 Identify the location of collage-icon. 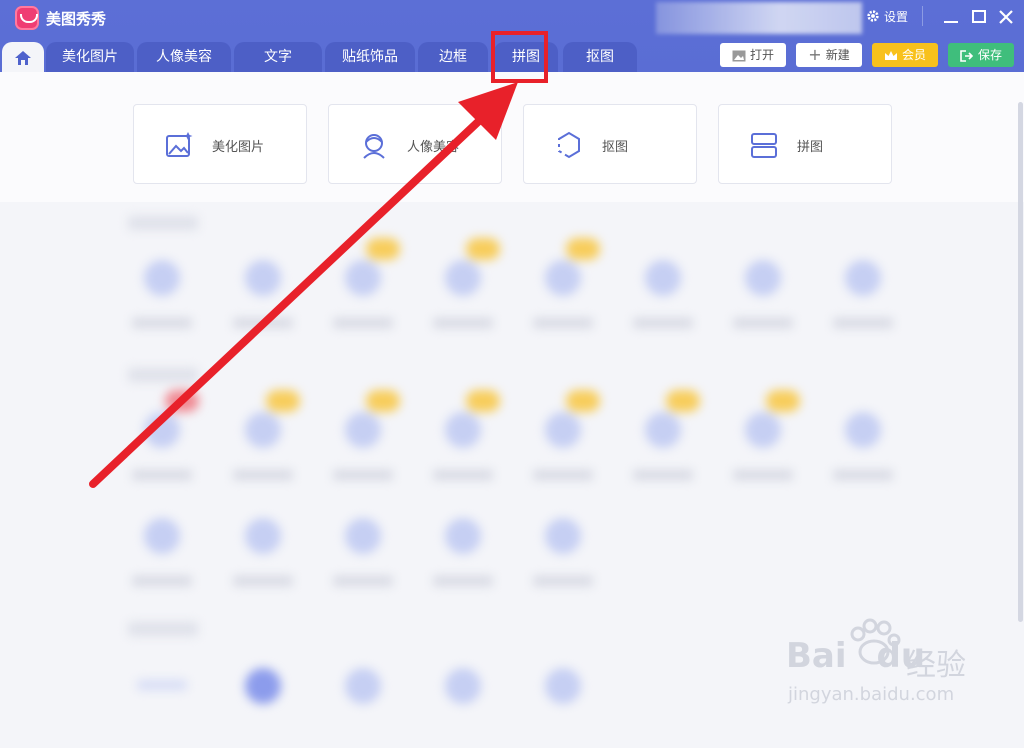
(764, 145).